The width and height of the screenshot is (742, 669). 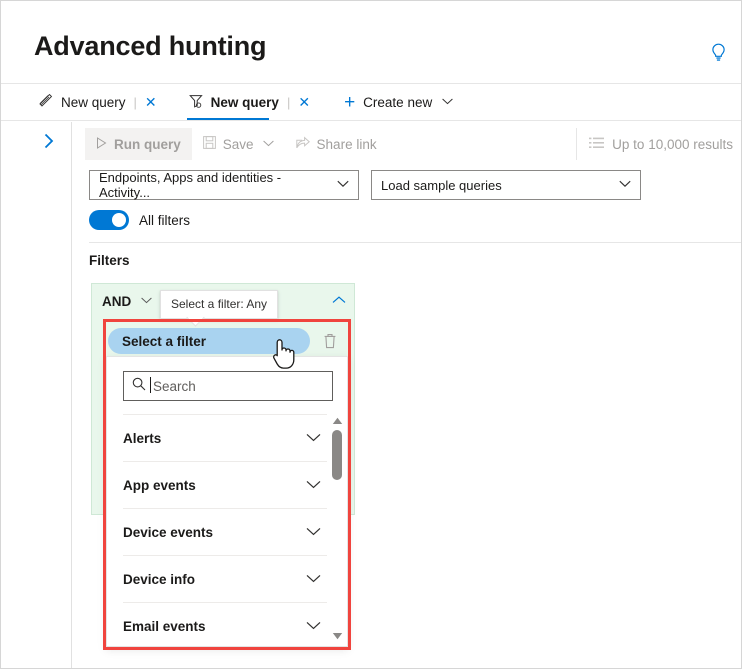 I want to click on filter-tooltip: Select a filter: Any, so click(x=219, y=304).